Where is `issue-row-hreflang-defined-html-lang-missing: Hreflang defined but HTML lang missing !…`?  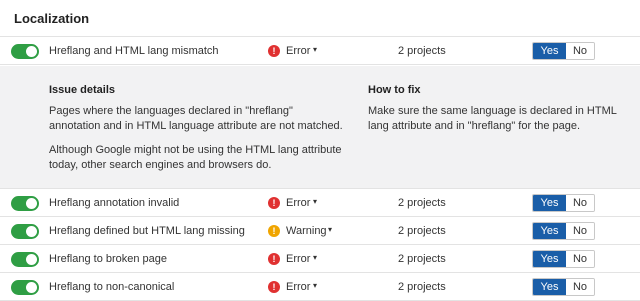
issue-row-hreflang-defined-html-lang-missing: Hreflang defined but HTML lang missing !… is located at coordinates (320, 231).